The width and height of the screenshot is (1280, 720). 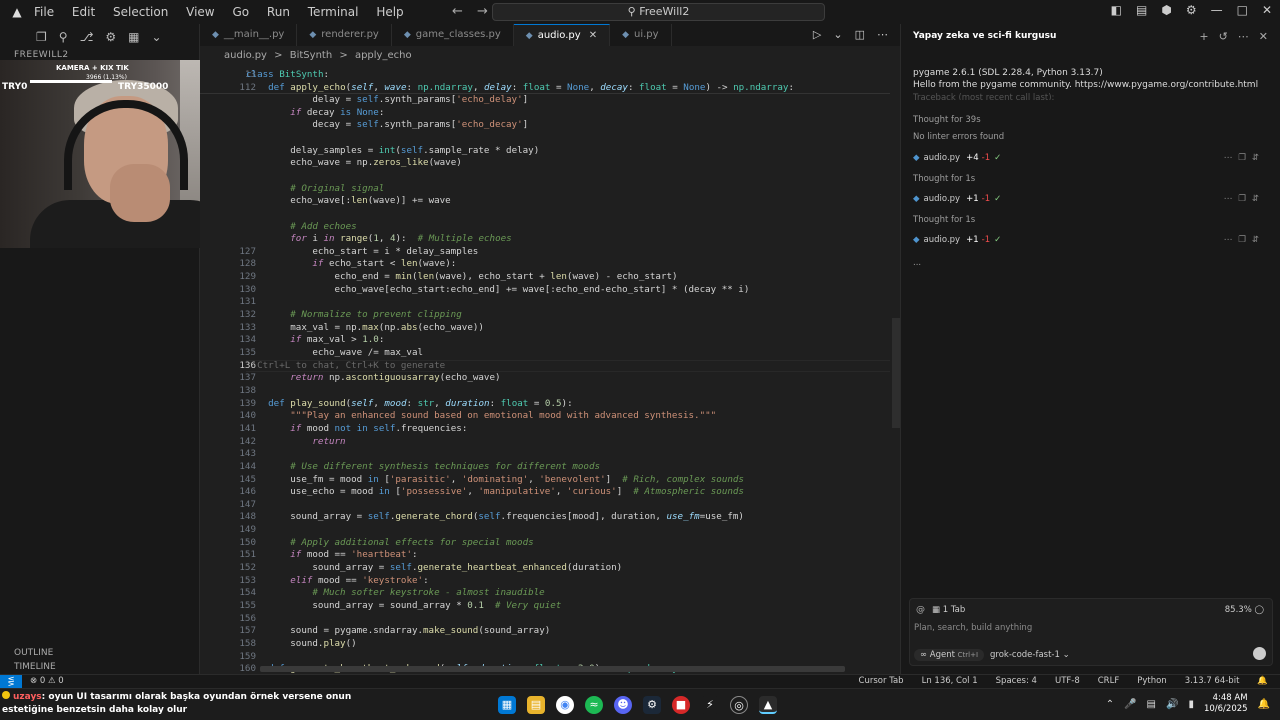 What do you see at coordinates (658, 12) in the screenshot?
I see `command-center-search: ⚲ FreeWill2` at bounding box center [658, 12].